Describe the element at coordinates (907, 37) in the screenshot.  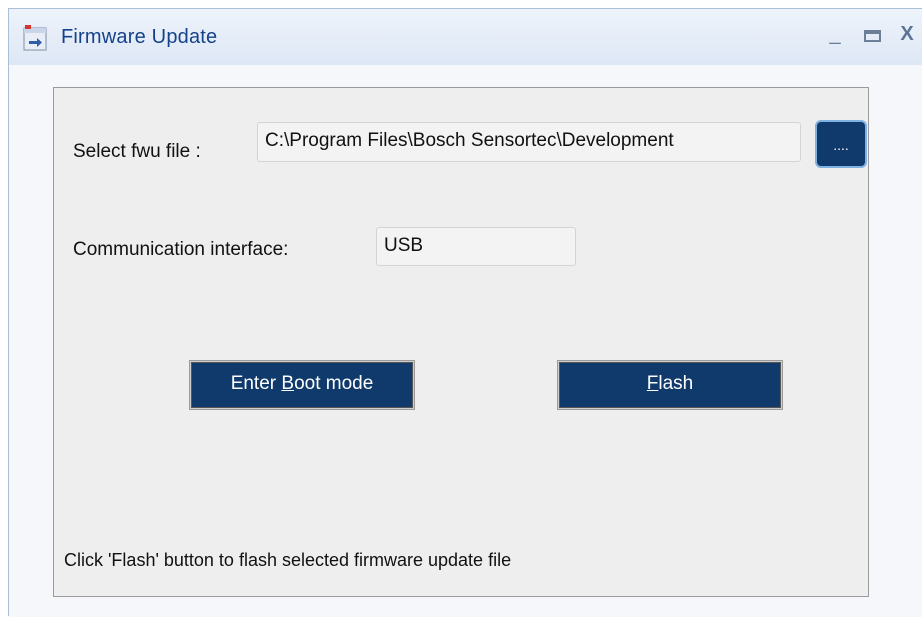
I see `close-icon: X` at that location.